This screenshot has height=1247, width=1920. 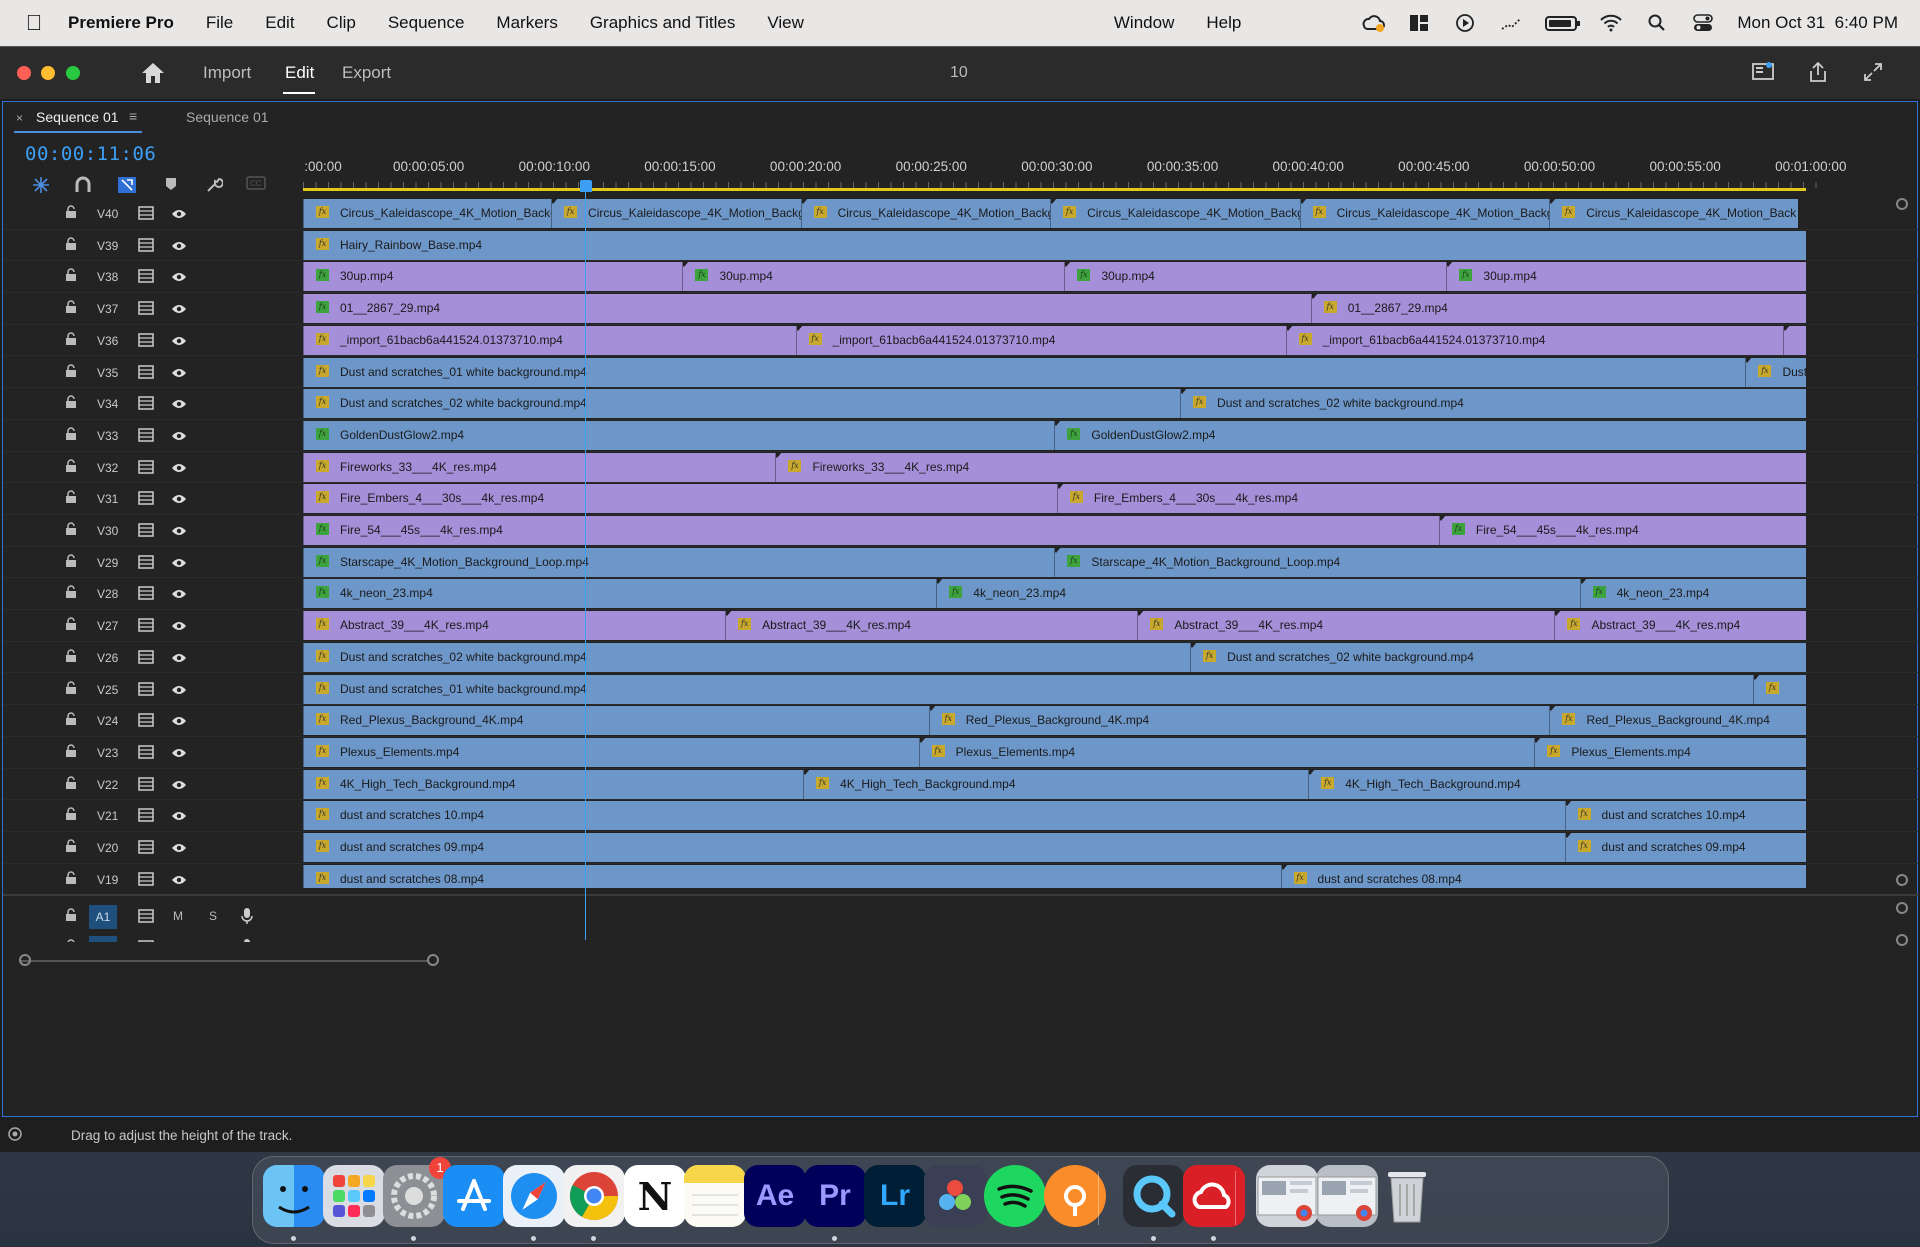 I want to click on track-name: V24, so click(x=107, y=721).